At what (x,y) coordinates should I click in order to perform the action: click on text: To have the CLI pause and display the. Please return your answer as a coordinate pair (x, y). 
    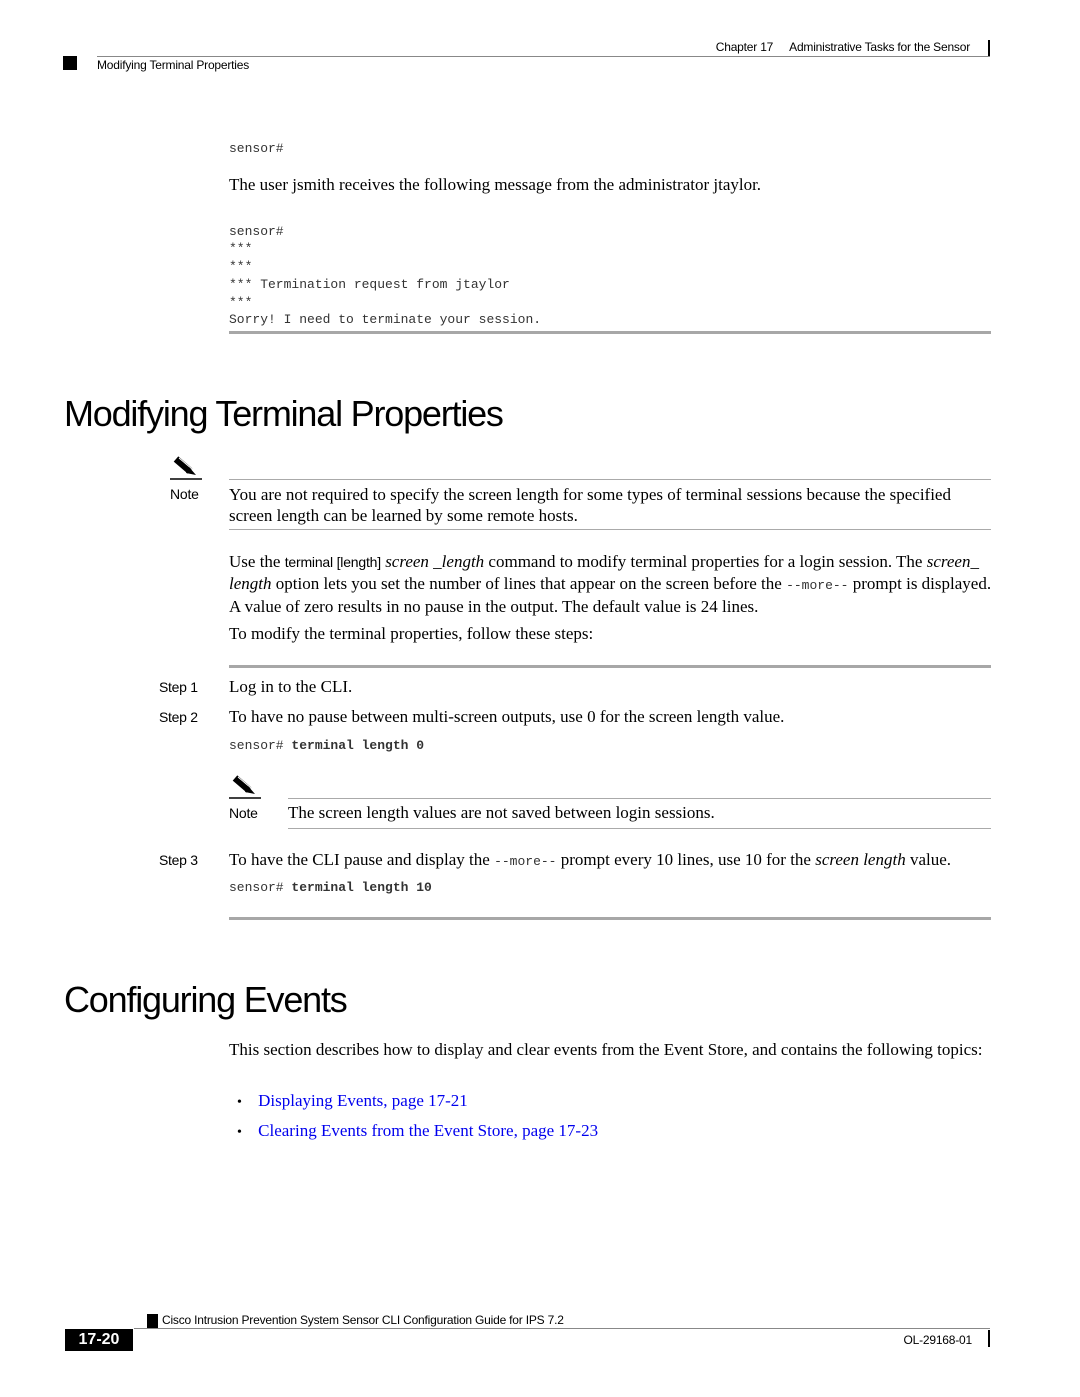
    Looking at the image, I should click on (362, 859).